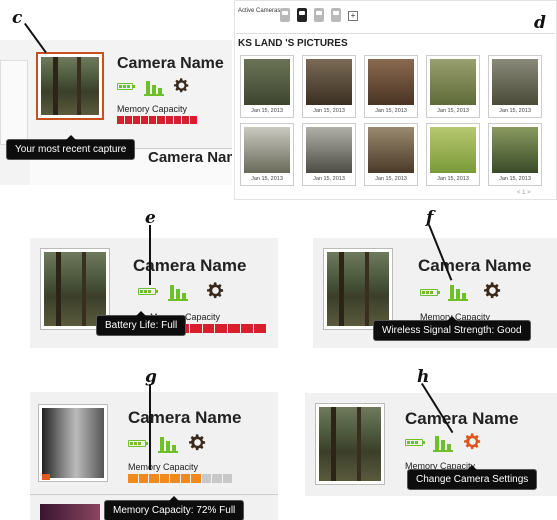 This screenshot has height=520, width=557. I want to click on panel-c-sidebar-strip, so click(14, 102).